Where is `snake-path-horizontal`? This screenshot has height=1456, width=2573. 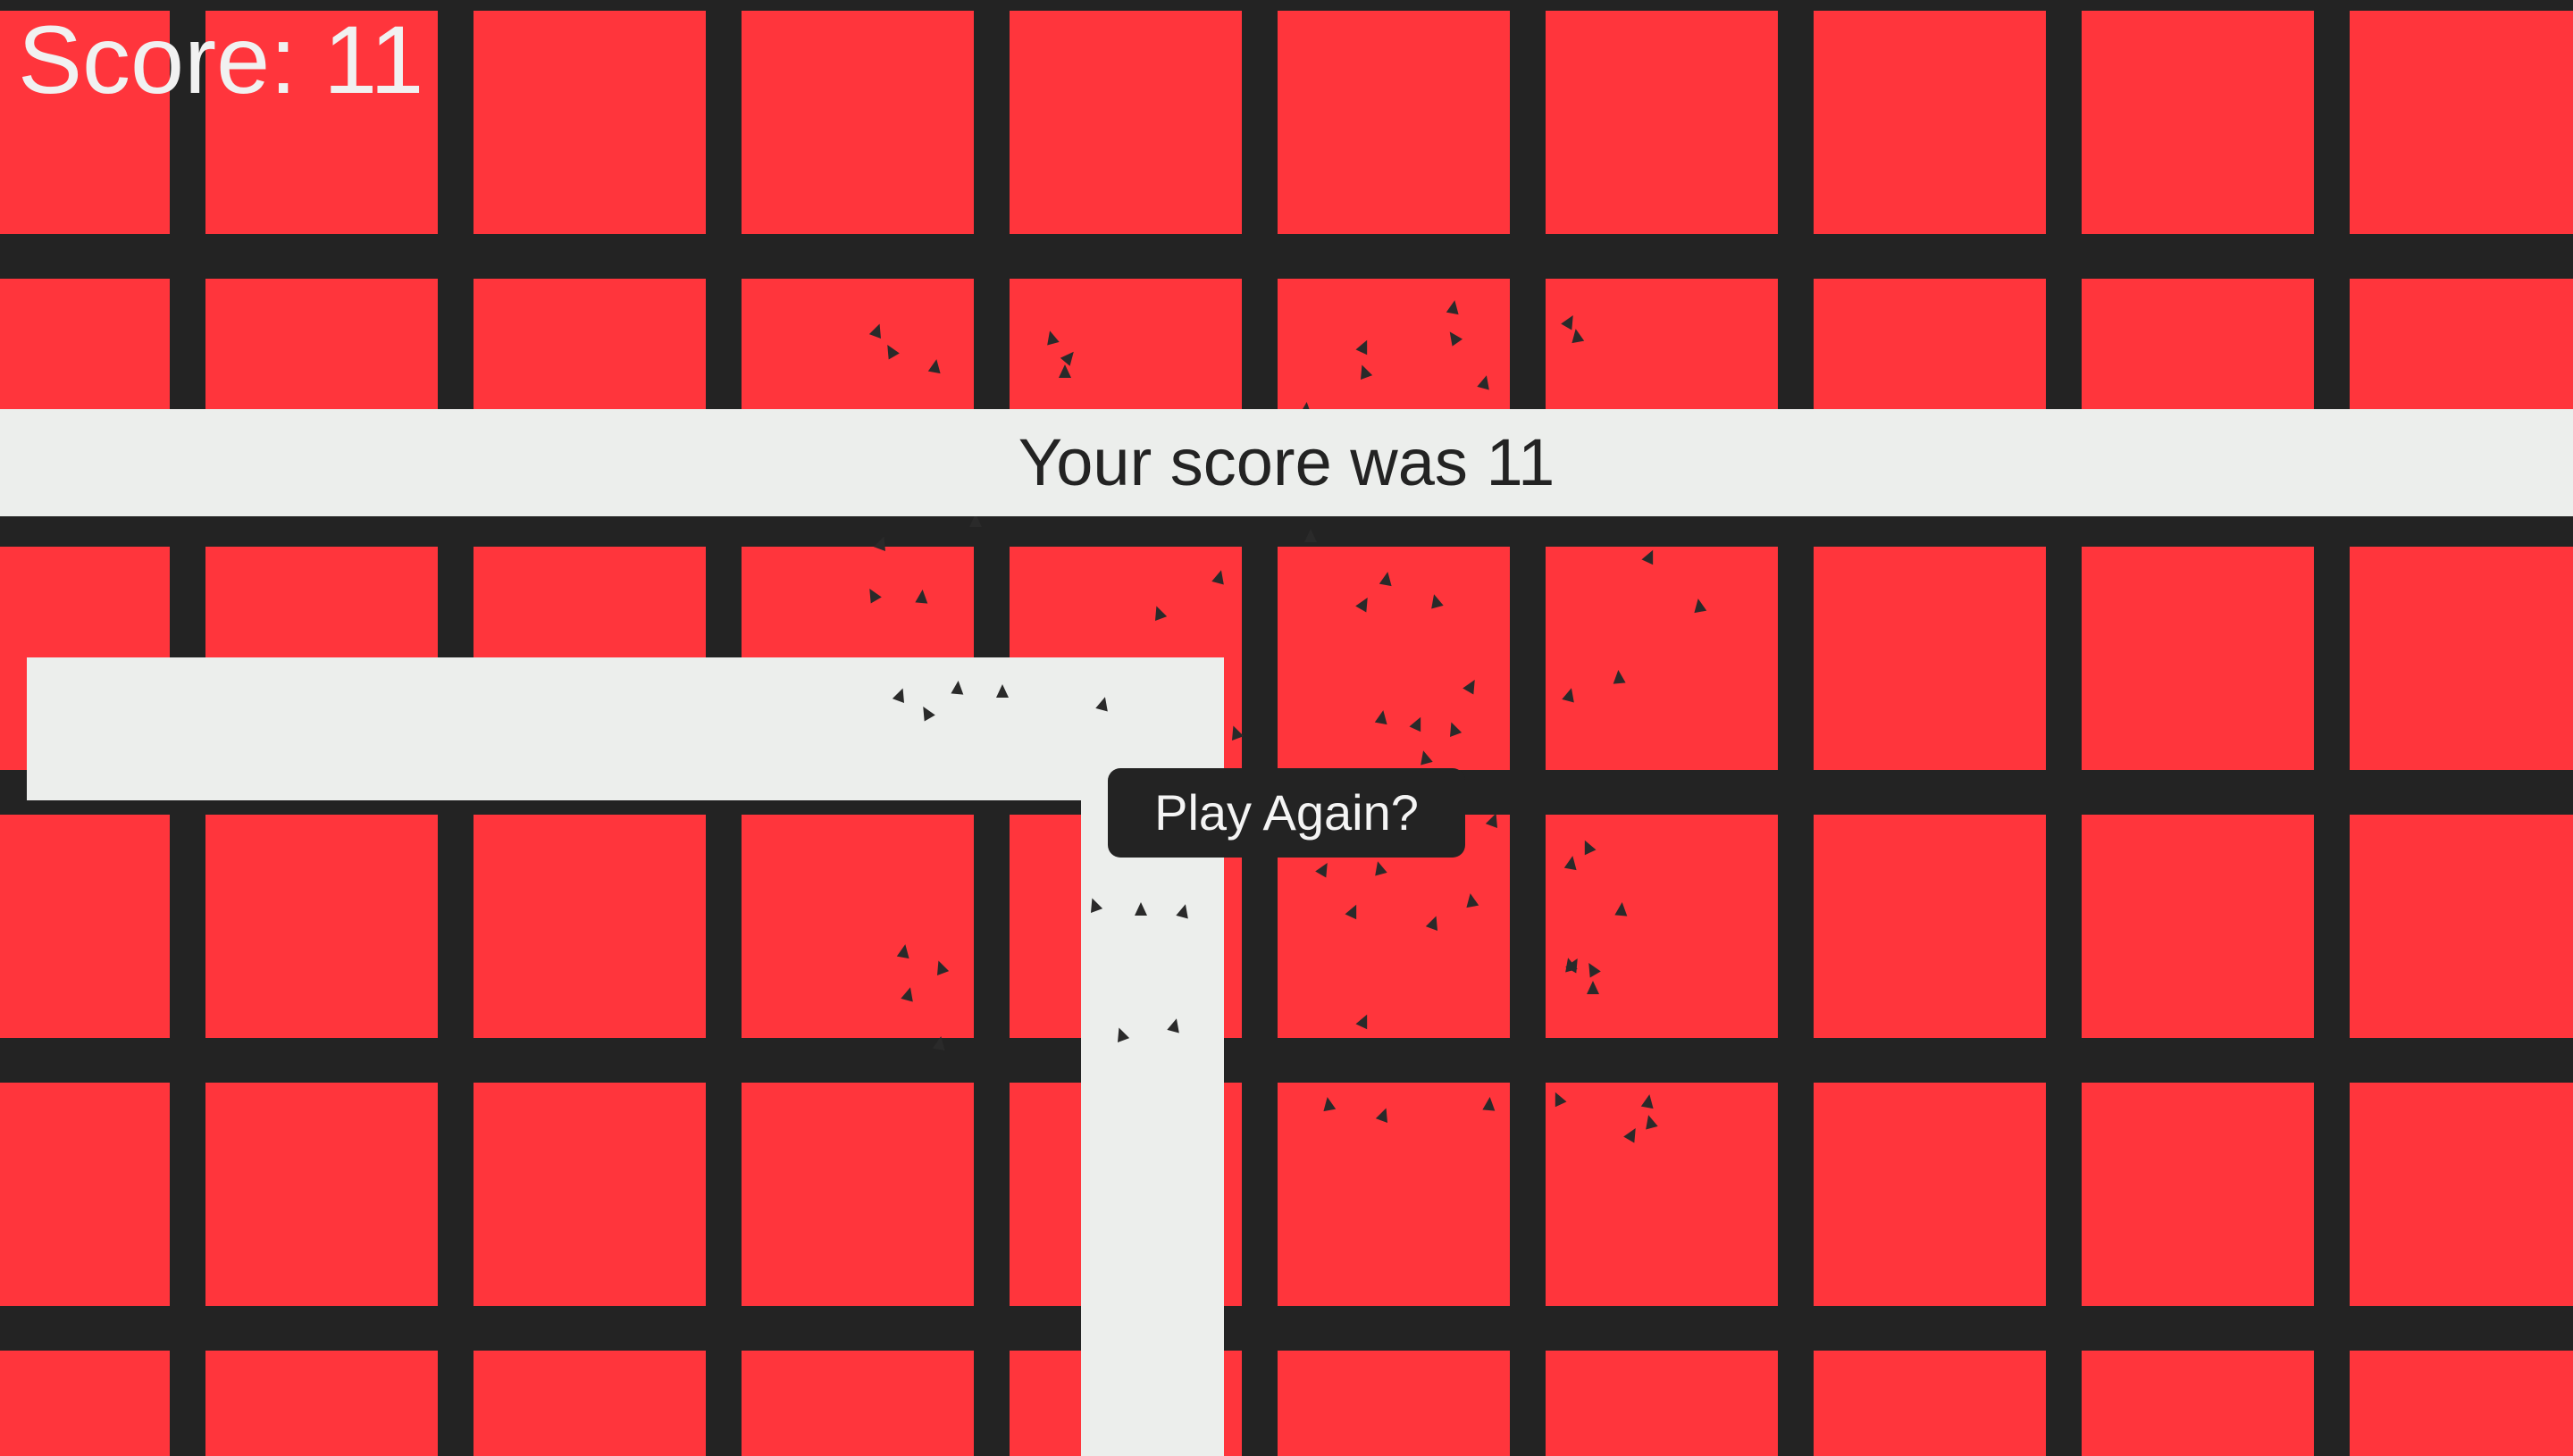
snake-path-horizontal is located at coordinates (625, 728).